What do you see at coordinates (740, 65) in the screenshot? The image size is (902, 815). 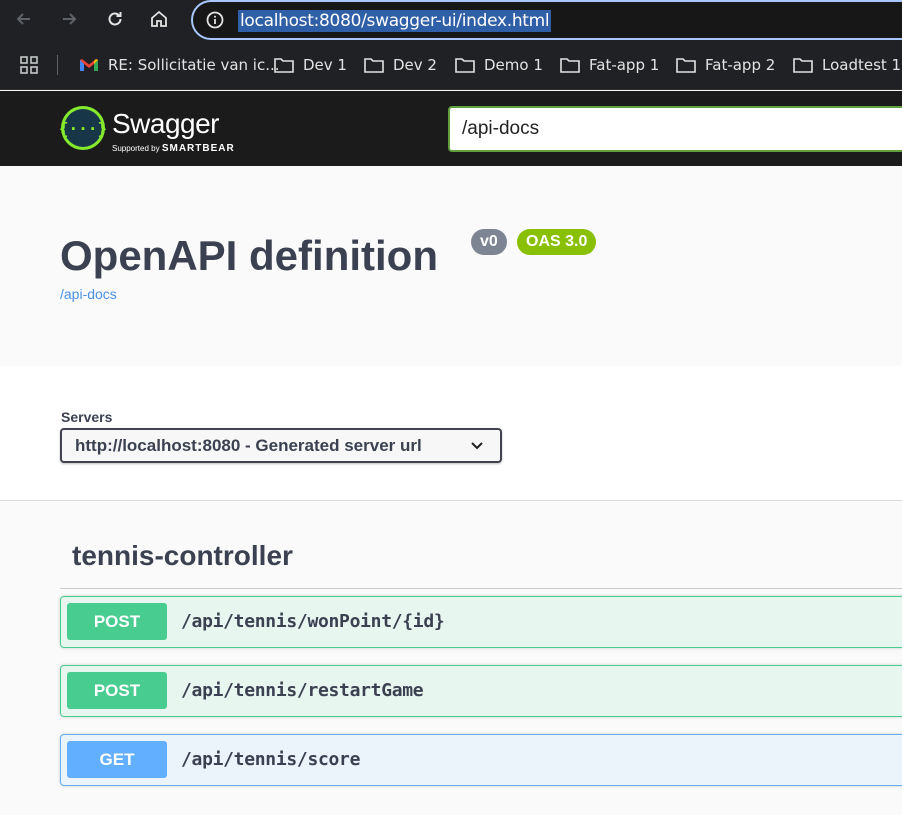 I see `bookmark-label: Fat-app 2` at bounding box center [740, 65].